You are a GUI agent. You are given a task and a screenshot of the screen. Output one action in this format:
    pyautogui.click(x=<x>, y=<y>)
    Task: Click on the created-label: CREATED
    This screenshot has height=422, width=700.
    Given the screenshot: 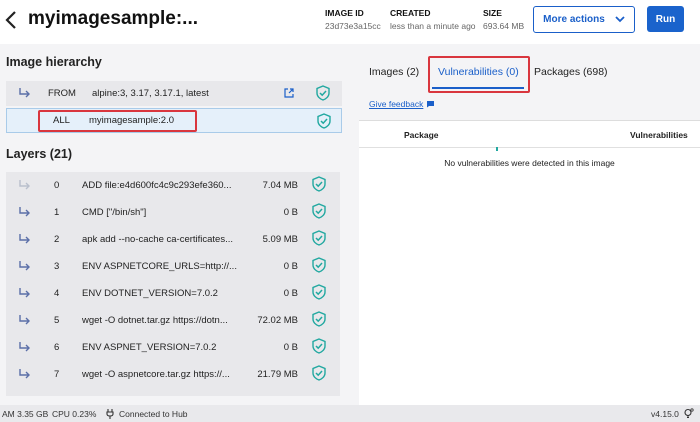 What is the action you would take?
    pyautogui.click(x=410, y=13)
    